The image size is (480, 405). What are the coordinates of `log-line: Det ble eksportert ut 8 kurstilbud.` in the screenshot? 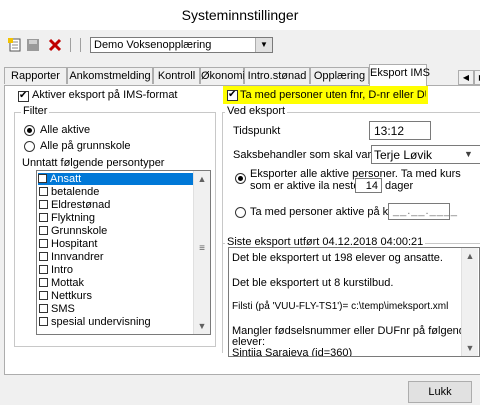 It's located at (313, 283).